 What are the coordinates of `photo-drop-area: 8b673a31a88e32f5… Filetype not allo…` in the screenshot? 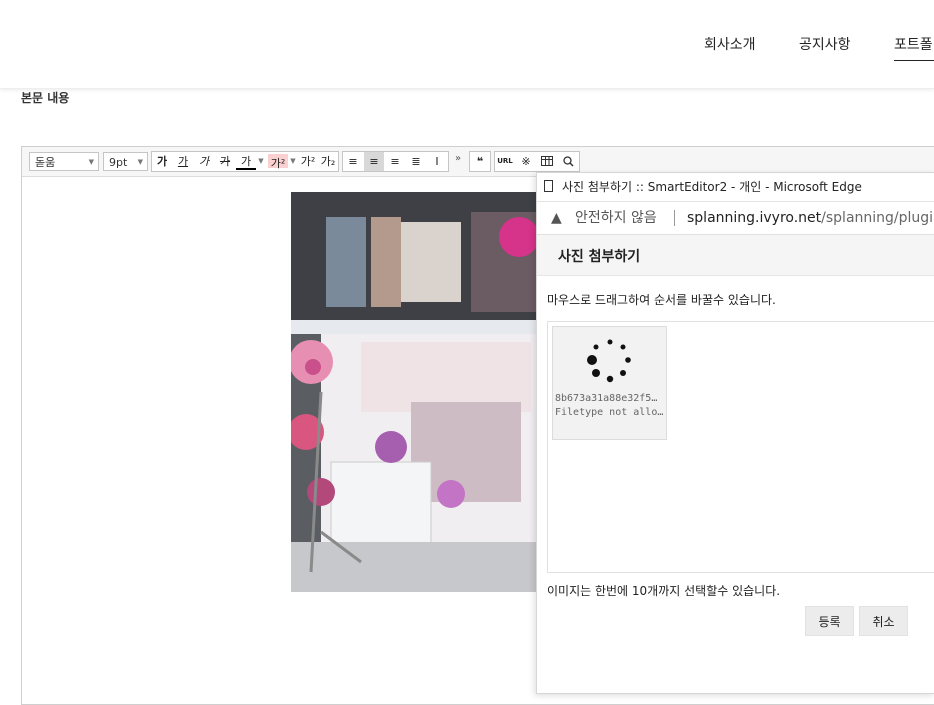 It's located at (740, 447).